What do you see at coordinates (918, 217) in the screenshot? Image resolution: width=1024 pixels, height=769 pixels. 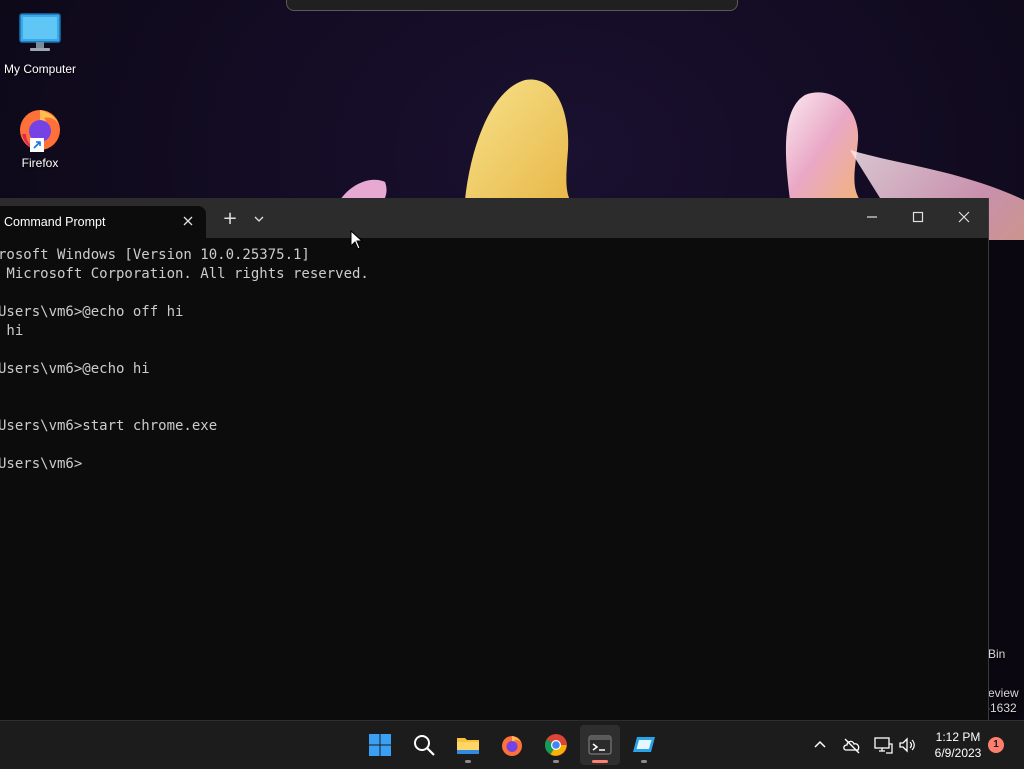 I see `maximize-button` at bounding box center [918, 217].